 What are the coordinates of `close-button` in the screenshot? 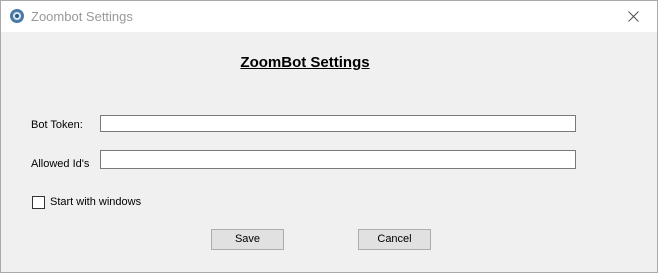 It's located at (634, 16).